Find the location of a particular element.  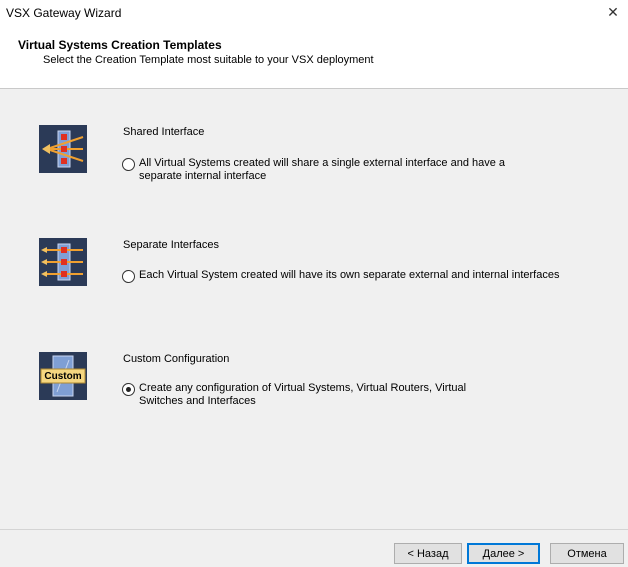

shared-interface-icon is located at coordinates (63, 149).